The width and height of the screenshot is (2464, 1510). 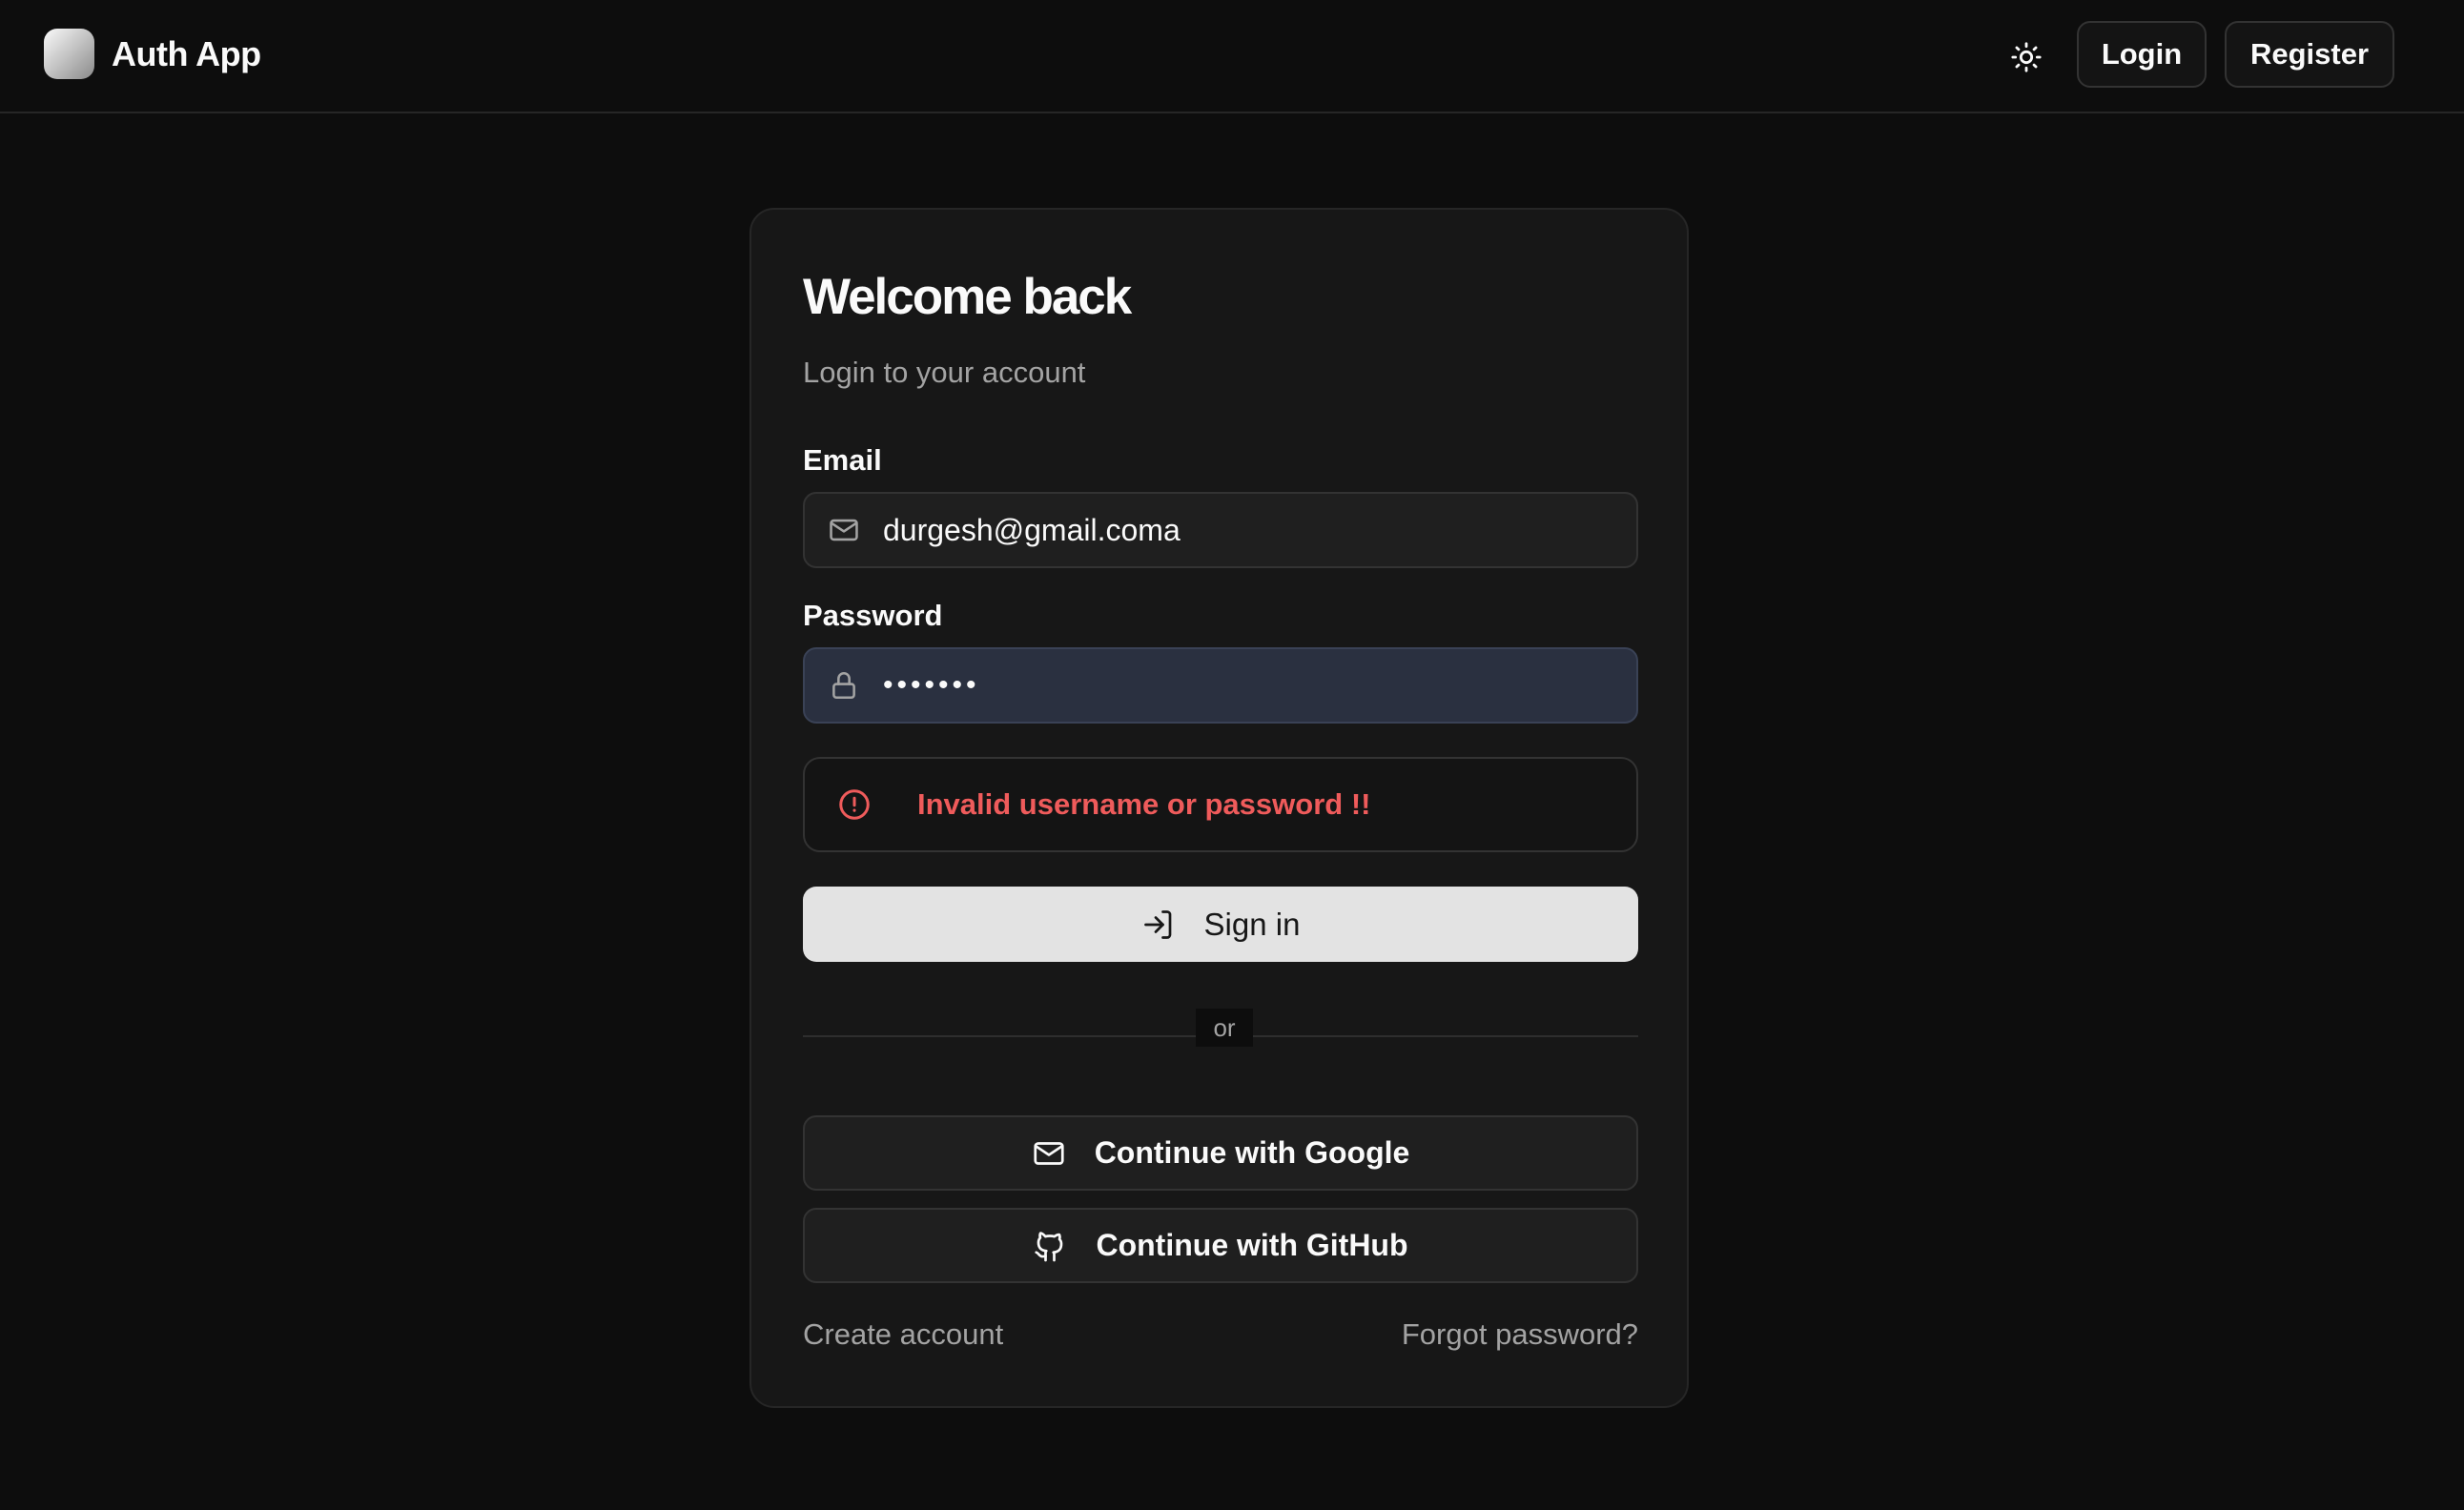 What do you see at coordinates (2309, 54) in the screenshot?
I see `nav-register-button: Register` at bounding box center [2309, 54].